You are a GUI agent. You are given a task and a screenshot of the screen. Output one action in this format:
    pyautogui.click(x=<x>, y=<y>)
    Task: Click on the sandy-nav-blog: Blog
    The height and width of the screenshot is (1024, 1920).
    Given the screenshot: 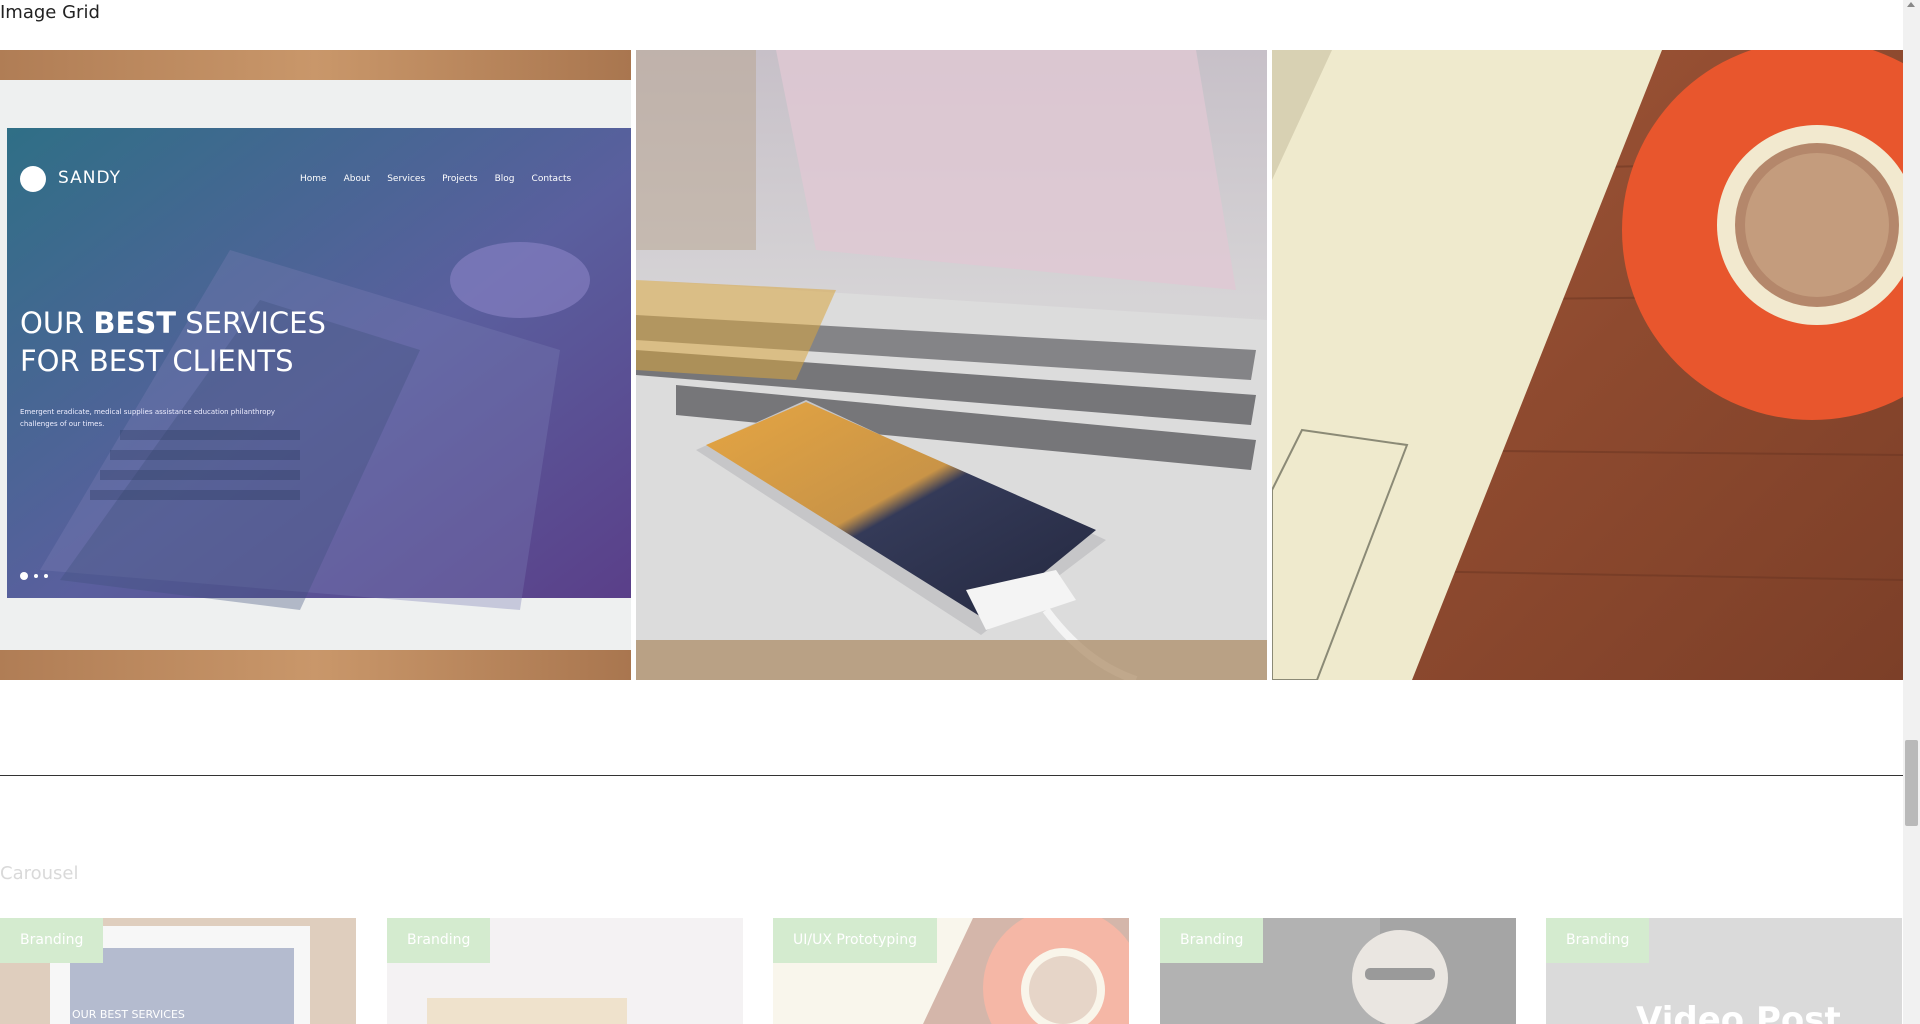 What is the action you would take?
    pyautogui.click(x=504, y=179)
    